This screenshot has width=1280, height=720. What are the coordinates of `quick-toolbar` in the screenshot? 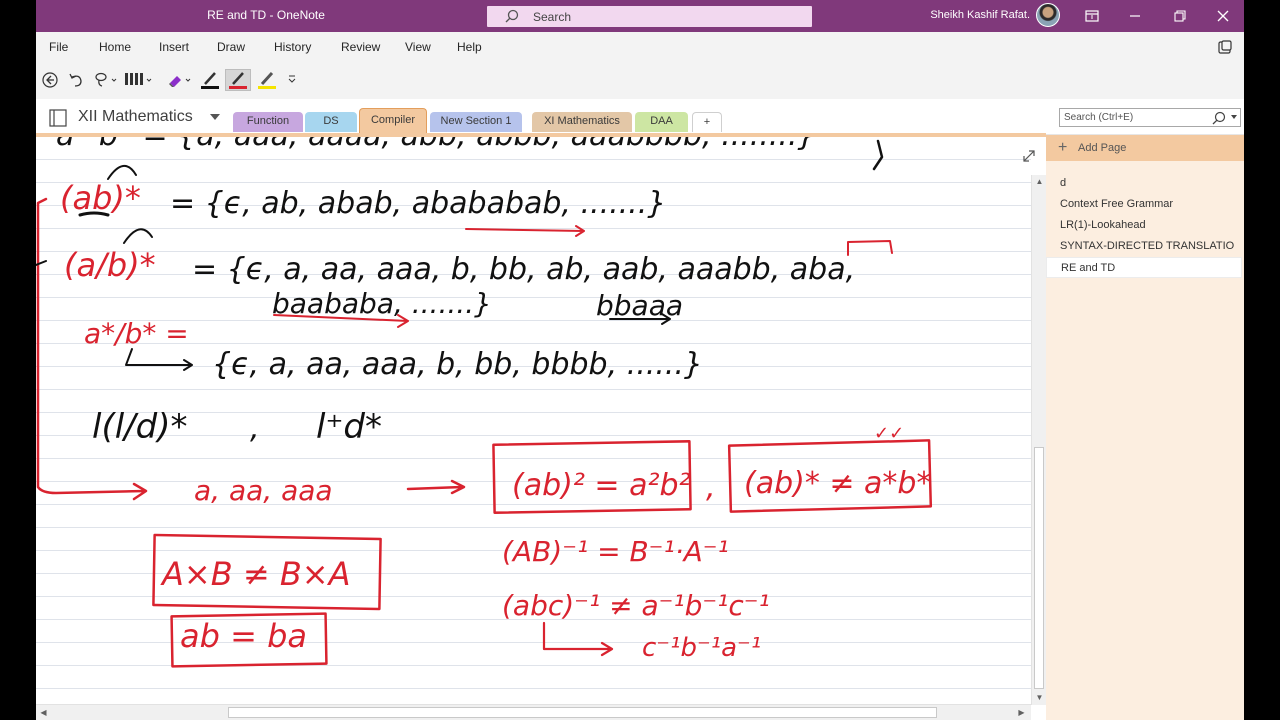 It's located at (640, 80).